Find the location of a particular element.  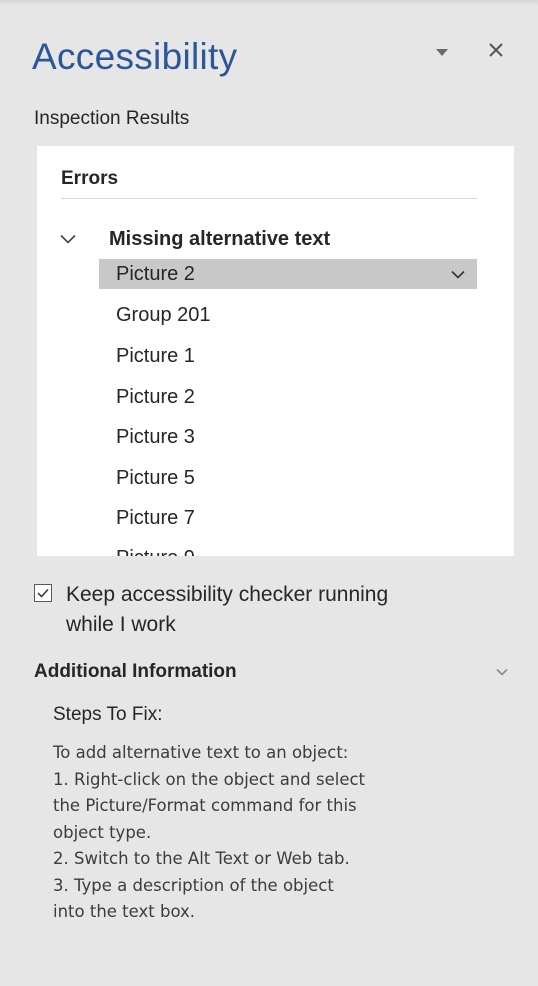

additional-information-title: Additional Information is located at coordinates (135, 671).